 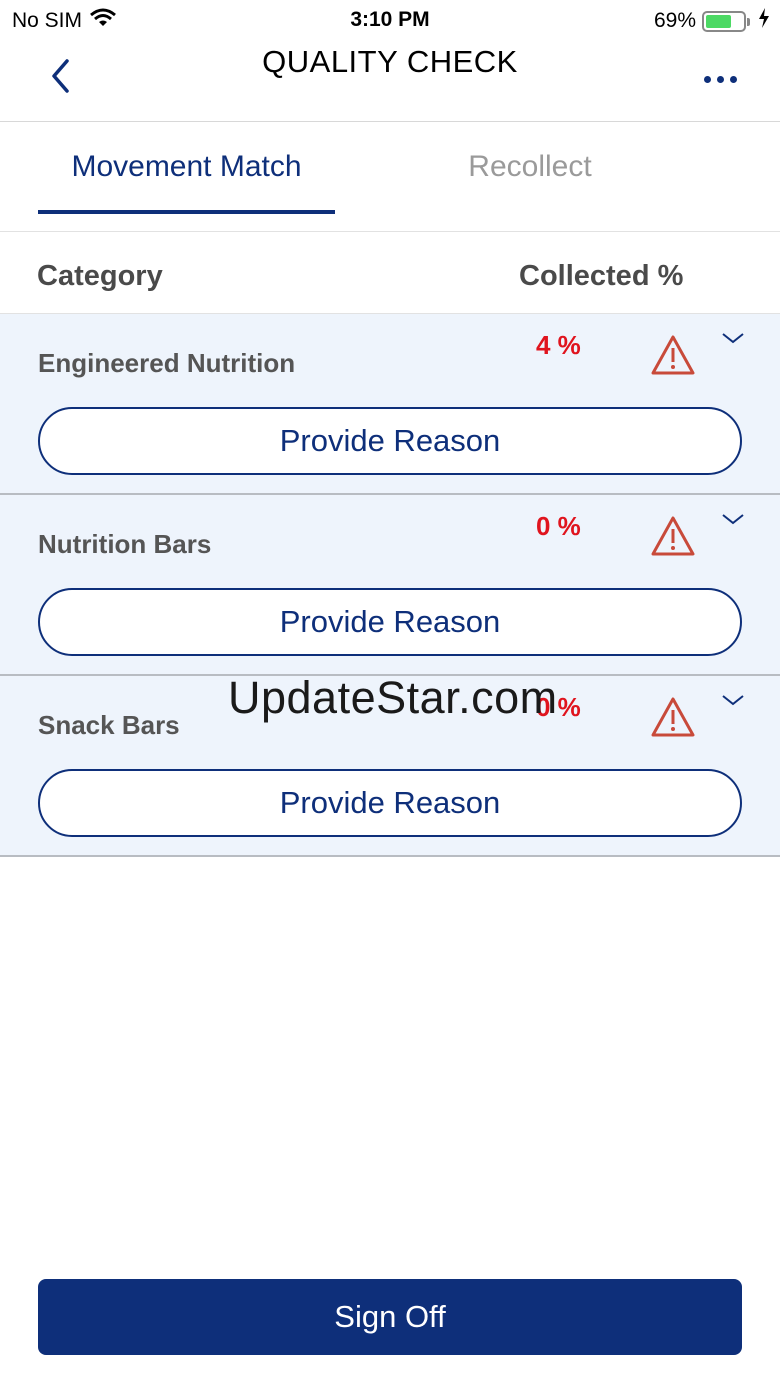 I want to click on collected-percent: 0 %, so click(x=558, y=526).